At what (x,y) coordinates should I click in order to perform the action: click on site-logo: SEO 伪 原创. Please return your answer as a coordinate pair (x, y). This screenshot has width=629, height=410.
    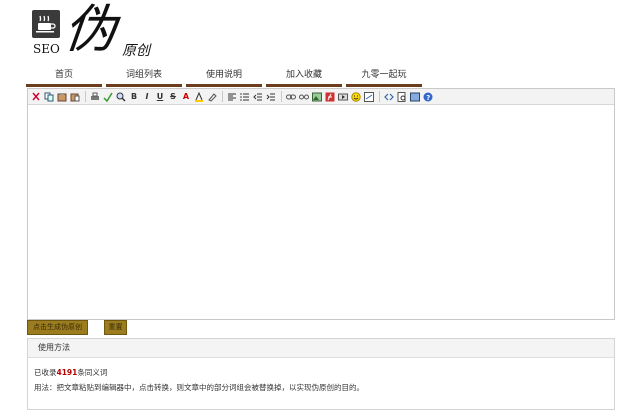
    Looking at the image, I should click on (95, 31).